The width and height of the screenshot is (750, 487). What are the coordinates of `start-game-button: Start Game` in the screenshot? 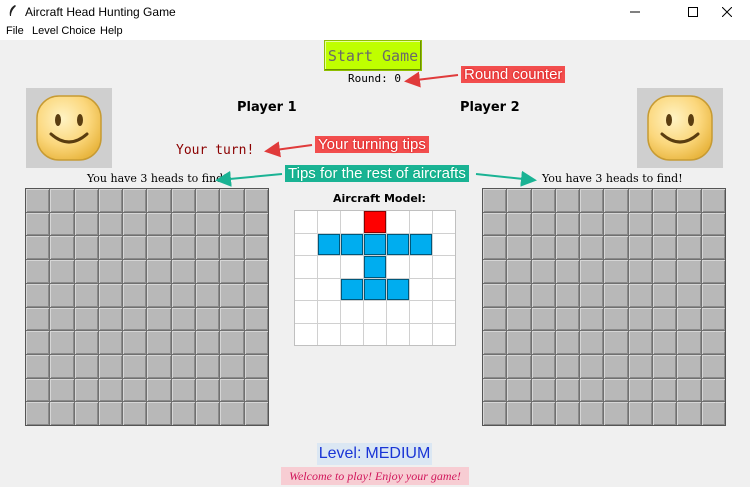 It's located at (373, 55).